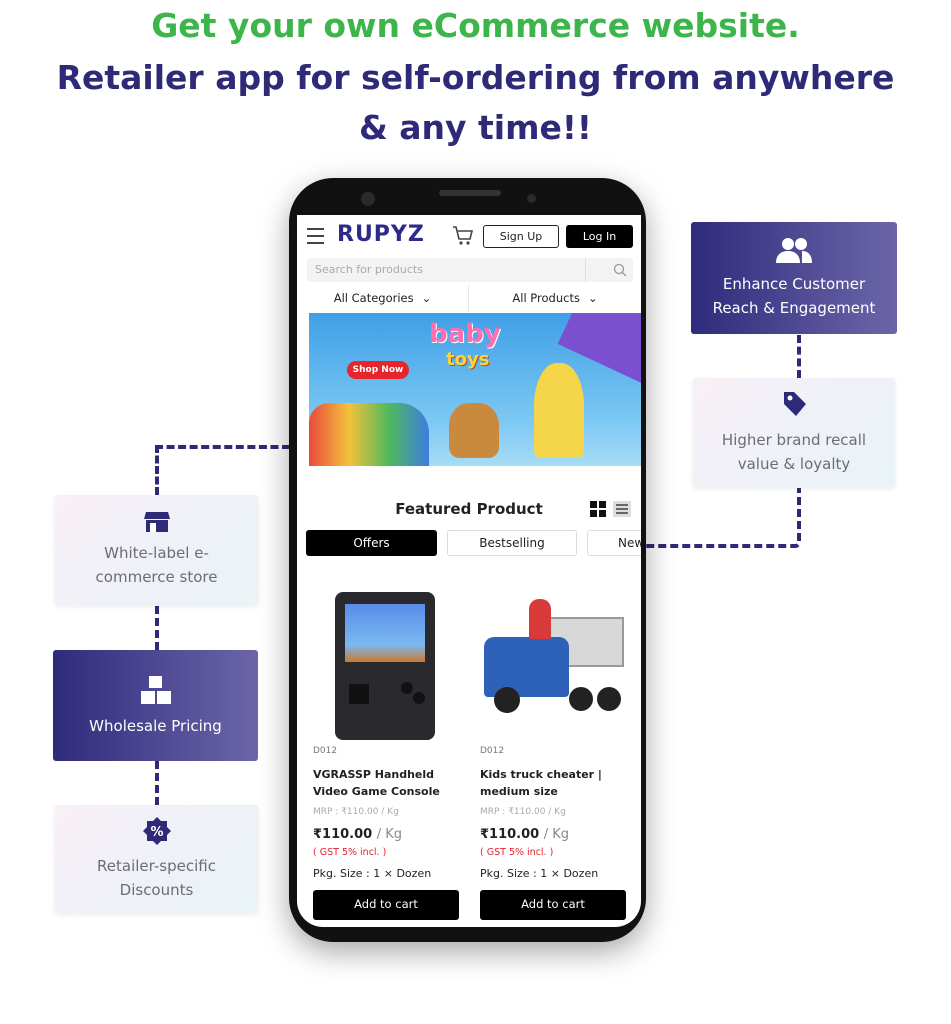 Image resolution: width=951 pixels, height=1024 pixels. What do you see at coordinates (155, 689) in the screenshot?
I see `boxes-icon` at bounding box center [155, 689].